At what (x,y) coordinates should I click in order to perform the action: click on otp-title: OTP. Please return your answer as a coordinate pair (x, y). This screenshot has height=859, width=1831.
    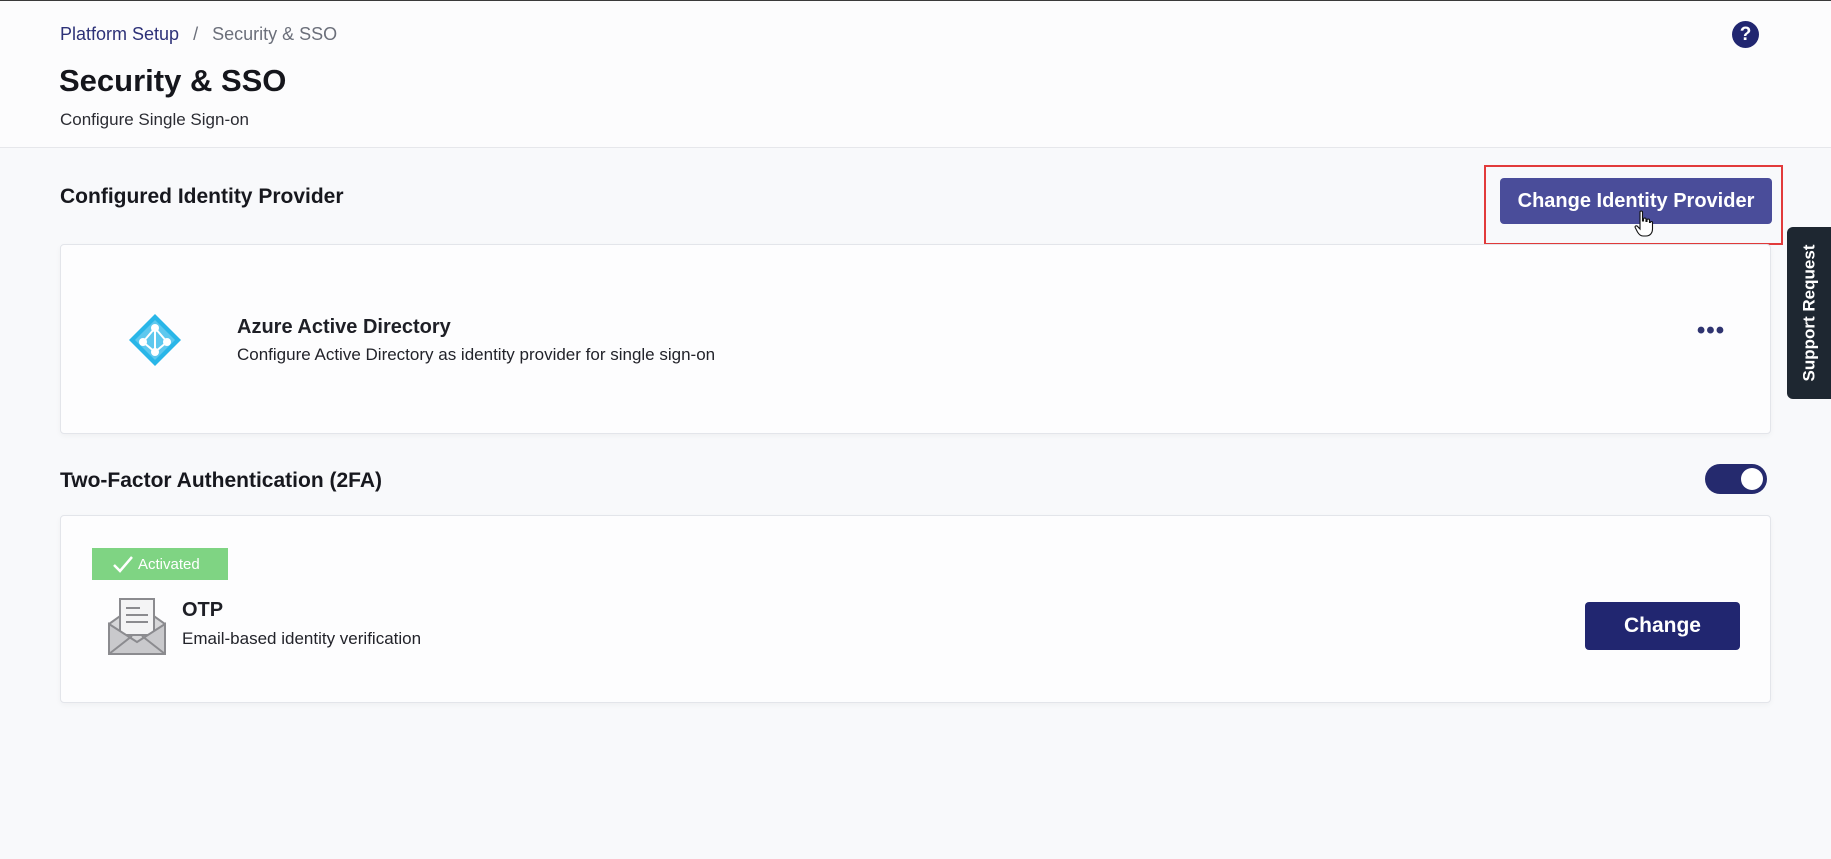
    Looking at the image, I should click on (203, 610).